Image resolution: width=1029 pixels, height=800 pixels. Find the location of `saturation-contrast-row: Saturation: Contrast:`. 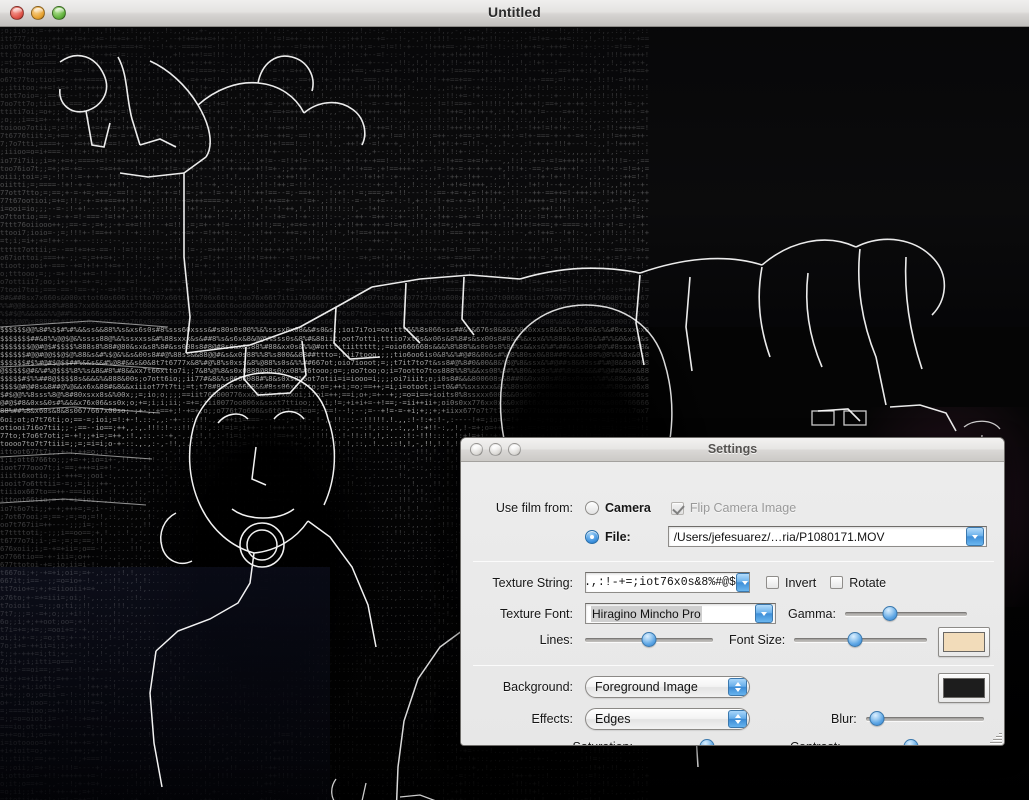

saturation-contrast-row: Saturation: Contrast: is located at coordinates (733, 742).